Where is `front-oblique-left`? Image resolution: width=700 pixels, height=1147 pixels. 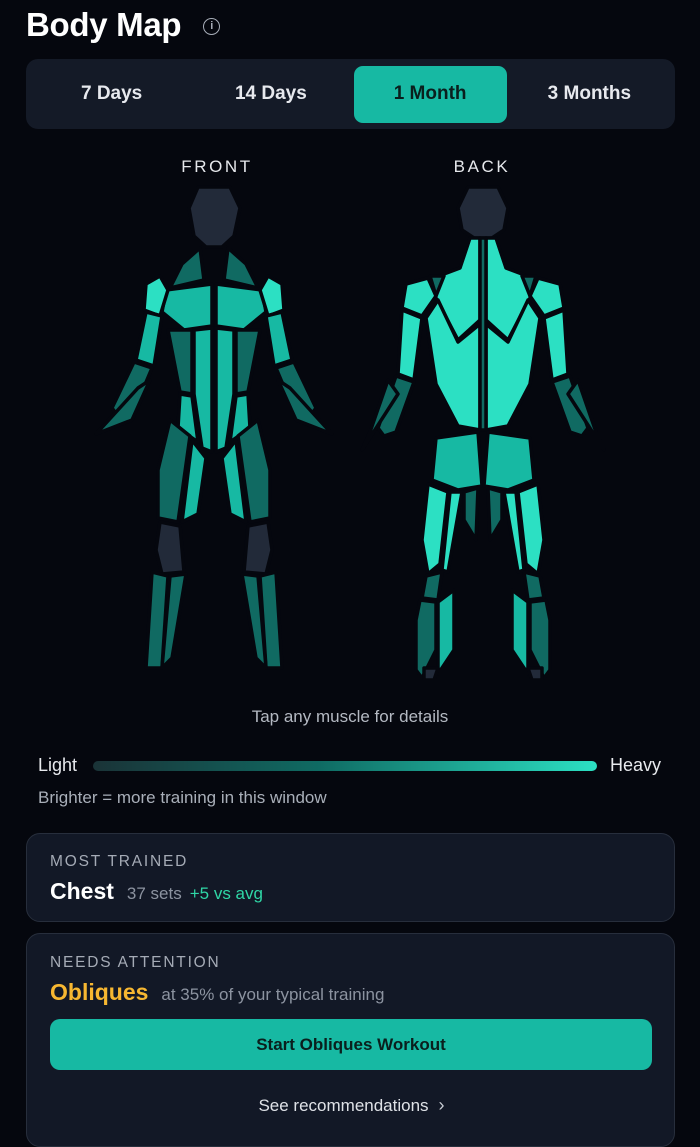
front-oblique-left is located at coordinates (180, 362).